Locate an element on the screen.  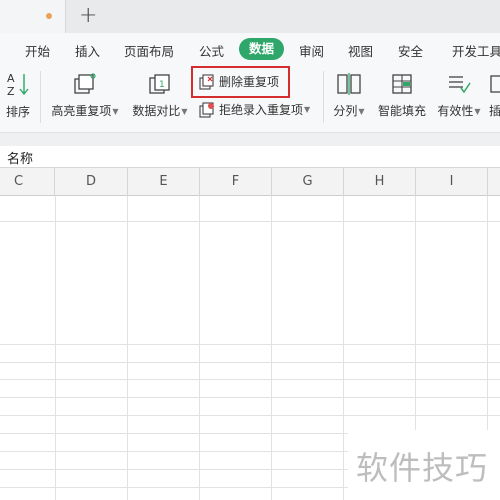
split-columns-label: 分列 is located at coordinates (345, 111).